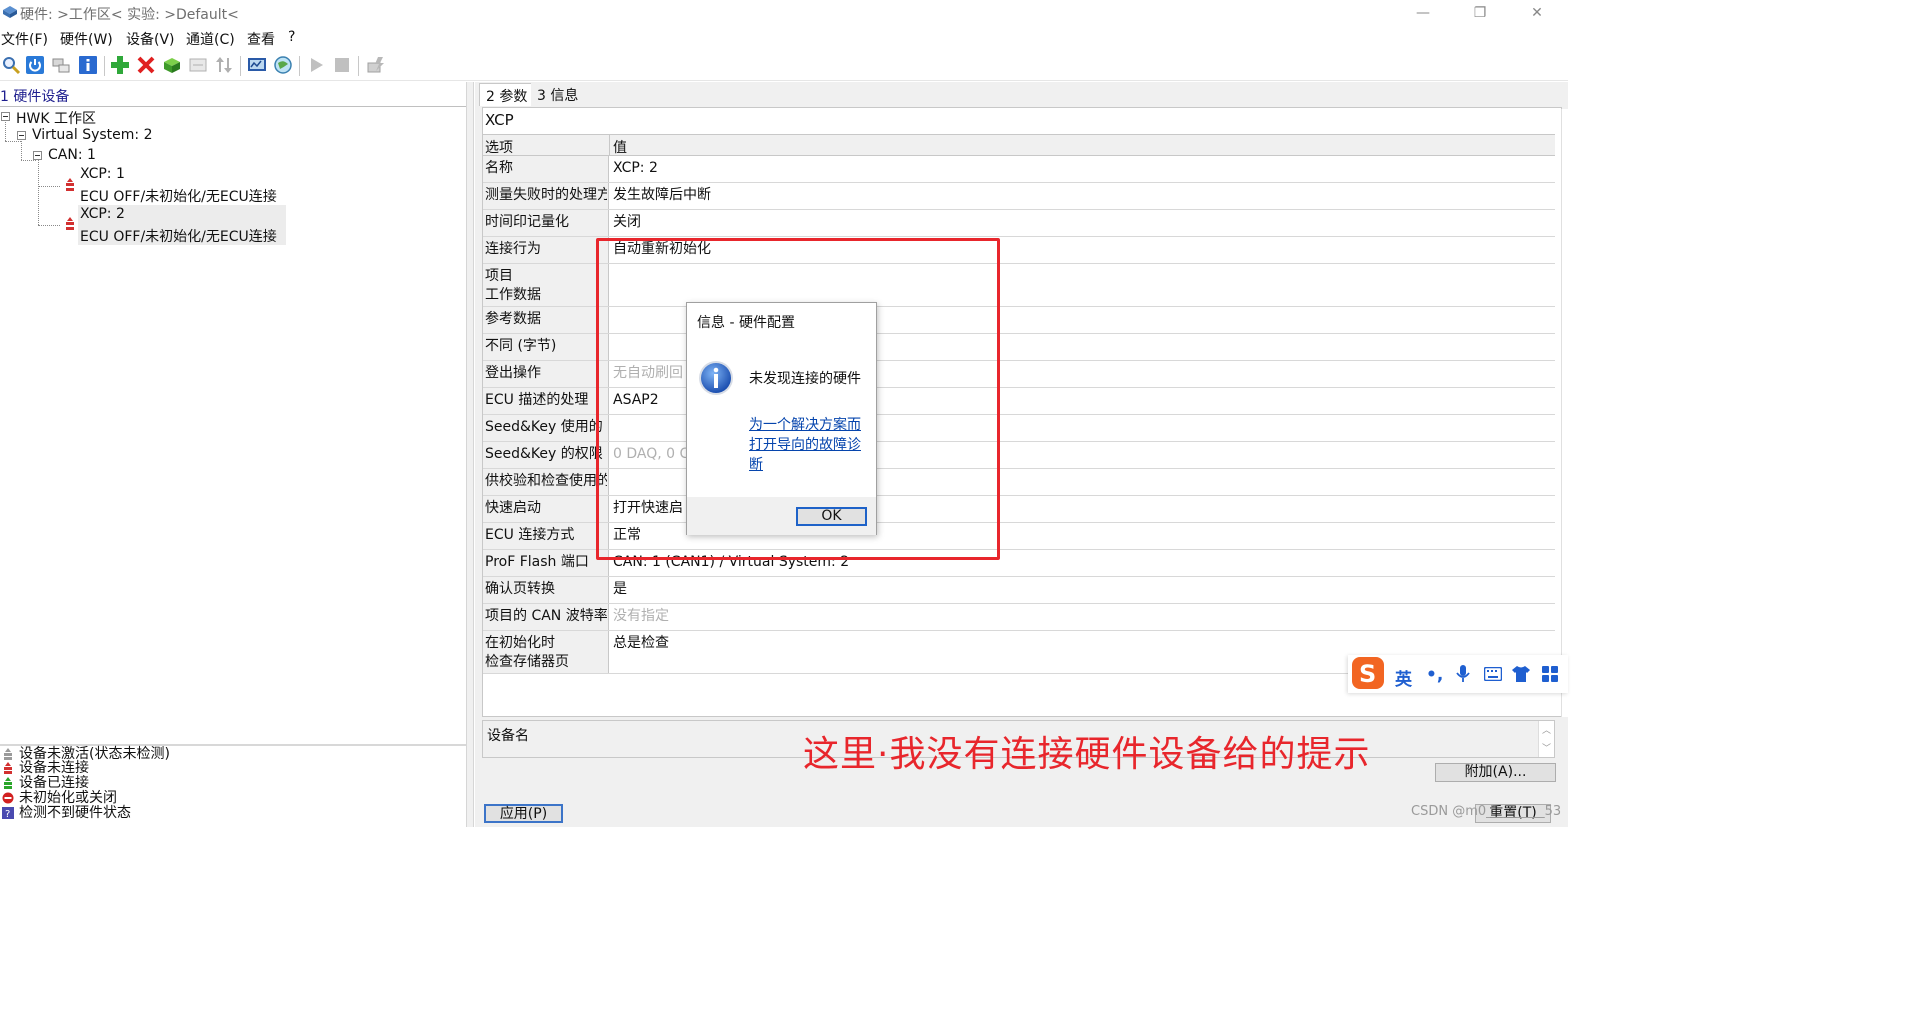 The height and width of the screenshot is (1009, 1914). Describe the element at coordinates (508, 736) in the screenshot. I see `device-name-label: 设备名` at that location.